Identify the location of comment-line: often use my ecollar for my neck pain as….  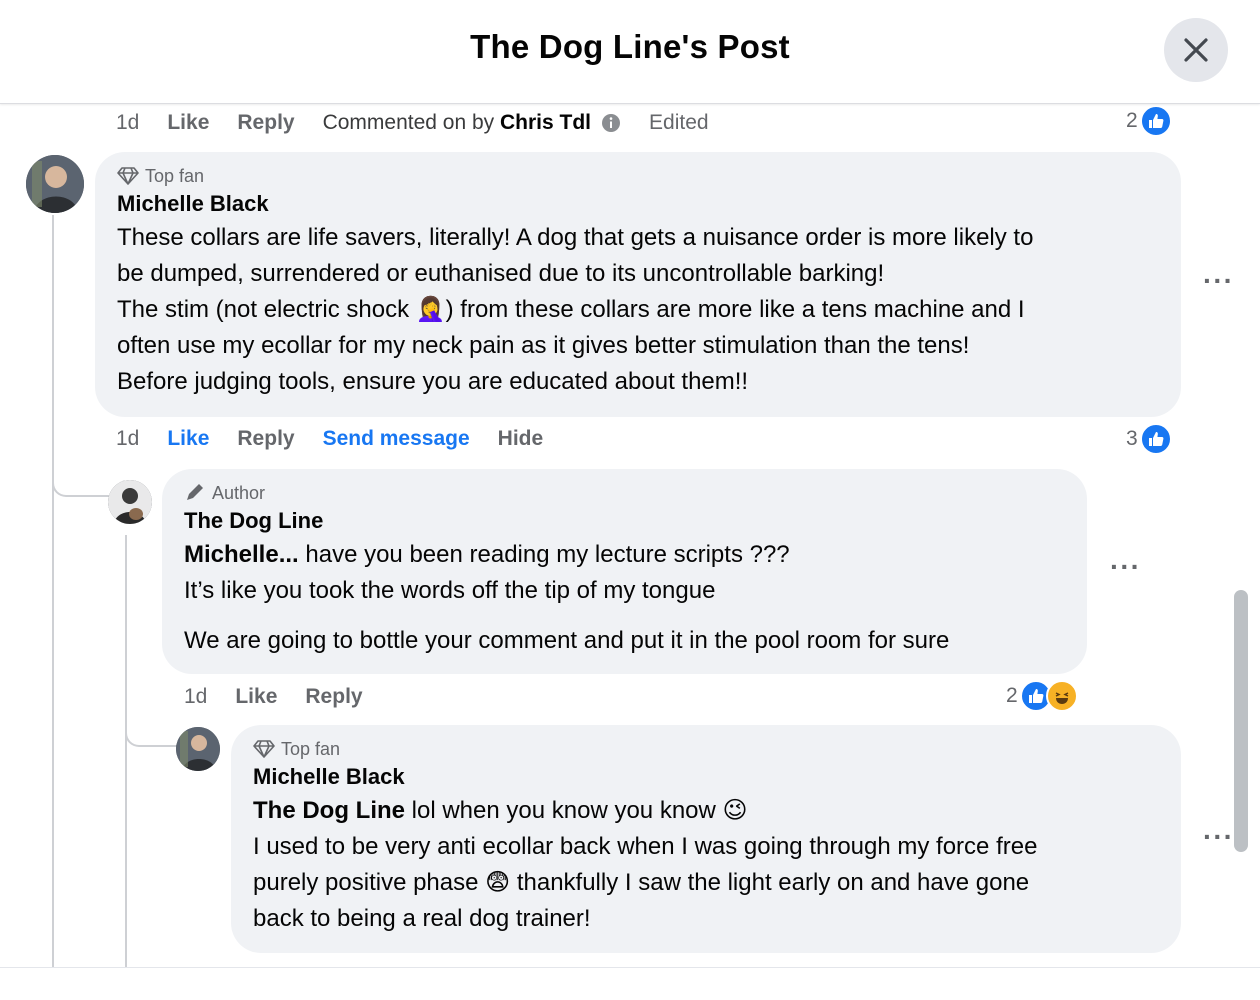
(543, 345).